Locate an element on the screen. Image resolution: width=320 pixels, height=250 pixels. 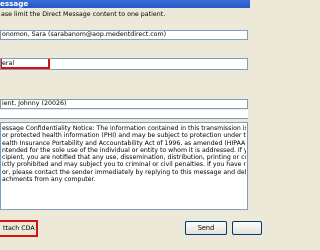
window-title: essage is located at coordinates (14, 4).